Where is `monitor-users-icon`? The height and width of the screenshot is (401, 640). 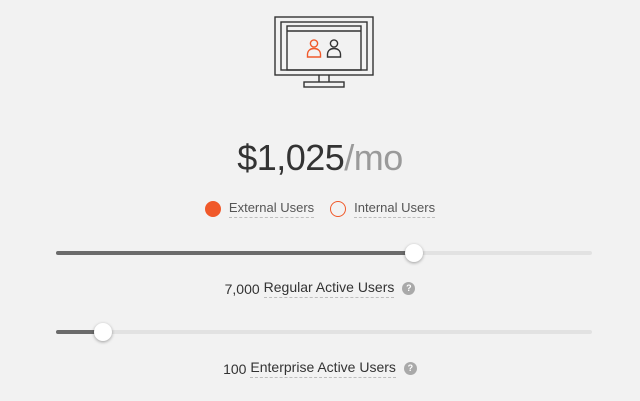
monitor-users-icon is located at coordinates (324, 52).